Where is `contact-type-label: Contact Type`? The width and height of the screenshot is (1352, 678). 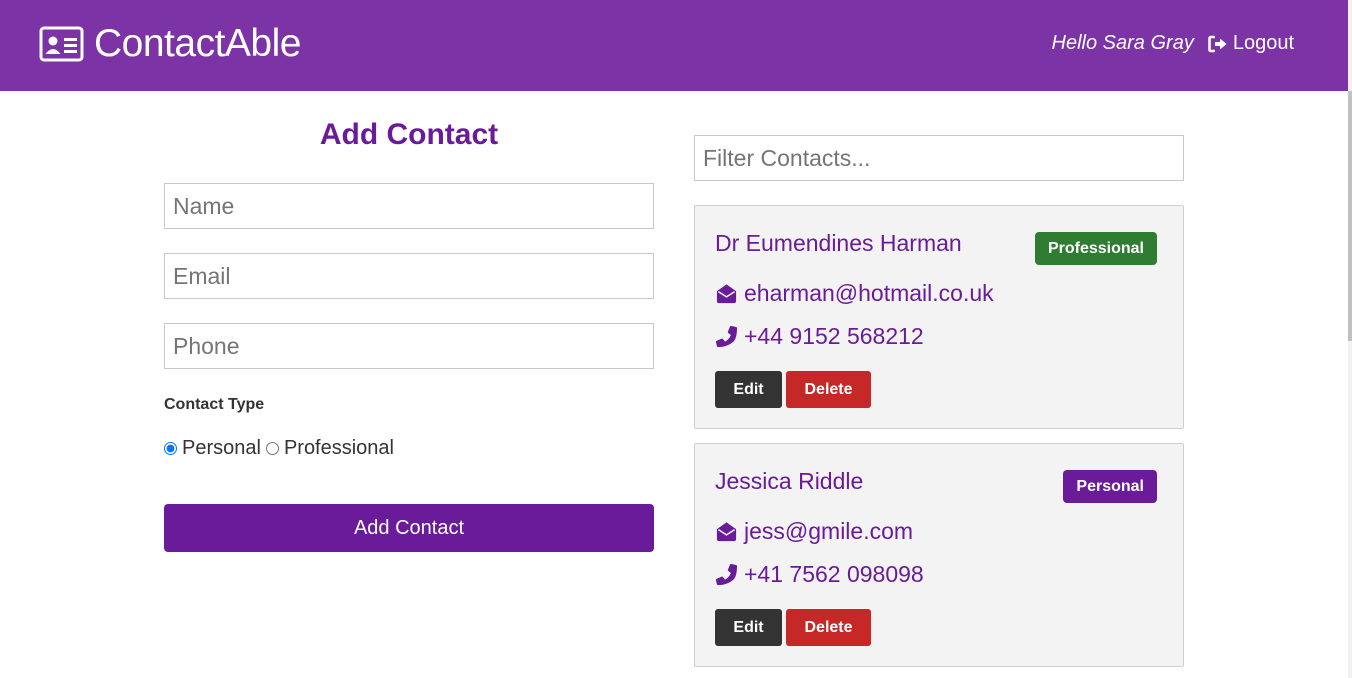
contact-type-label: Contact Type is located at coordinates (214, 404).